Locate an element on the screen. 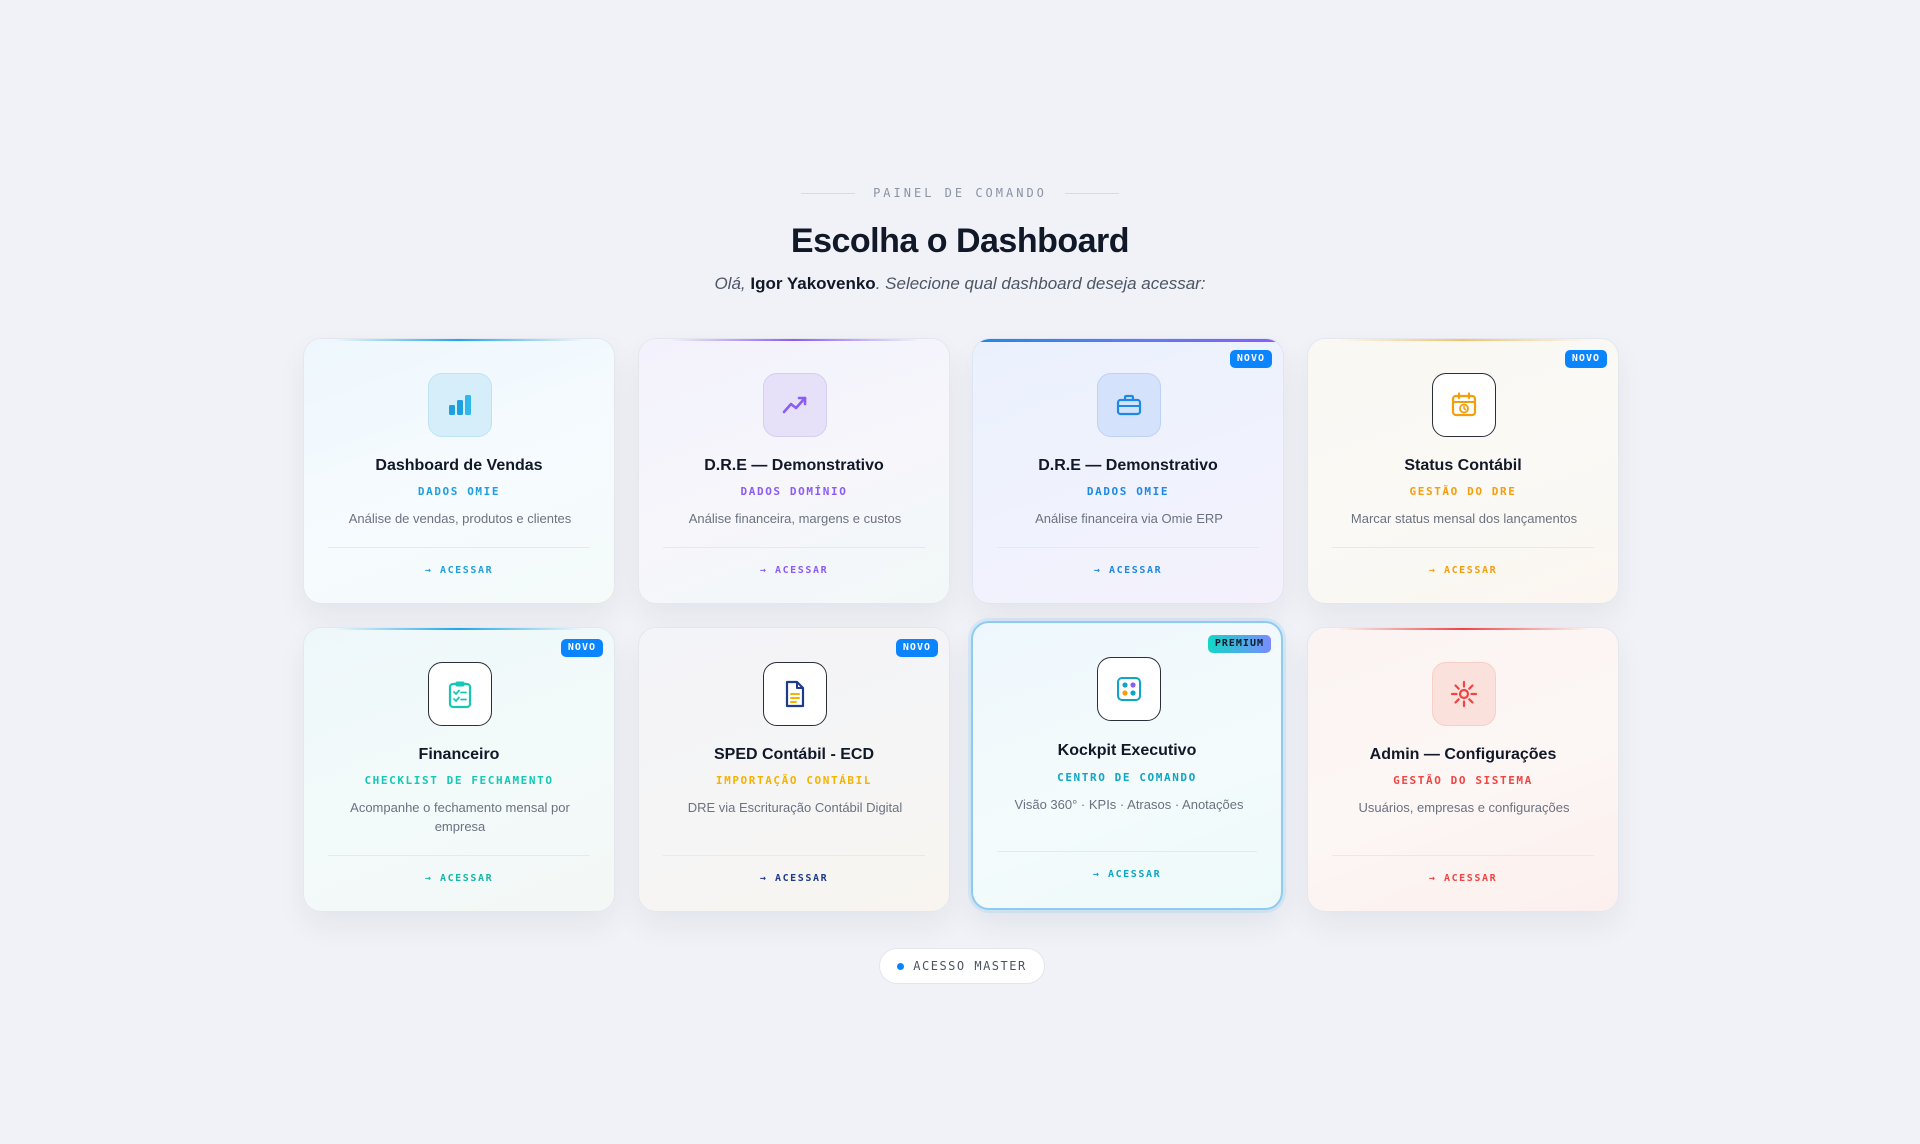 This screenshot has height=1144, width=1920. card-description: Visão 360° · KPIs · Atrasos · Anotações is located at coordinates (1129, 804).